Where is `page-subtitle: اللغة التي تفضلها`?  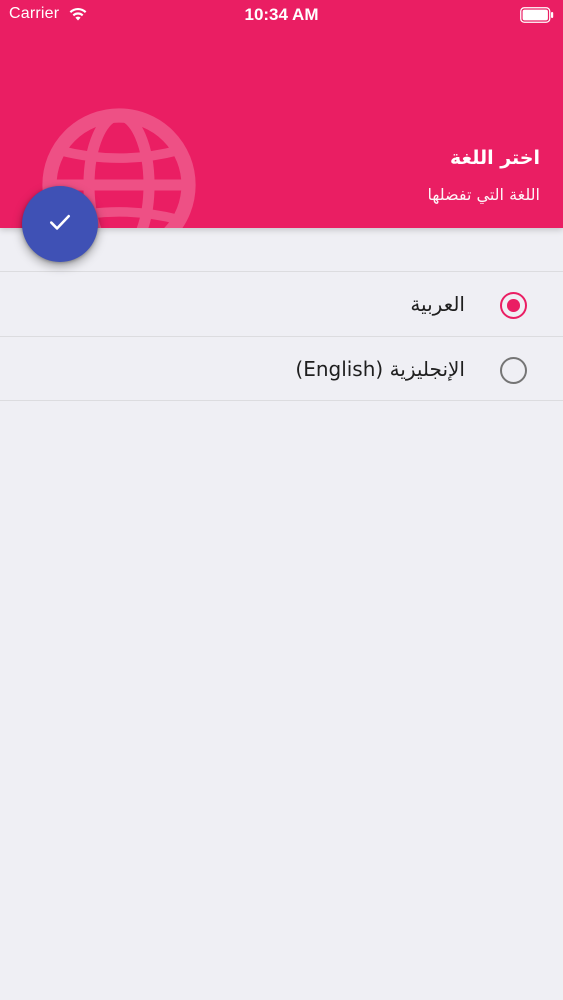
page-subtitle: اللغة التي تفضلها is located at coordinates (483, 194).